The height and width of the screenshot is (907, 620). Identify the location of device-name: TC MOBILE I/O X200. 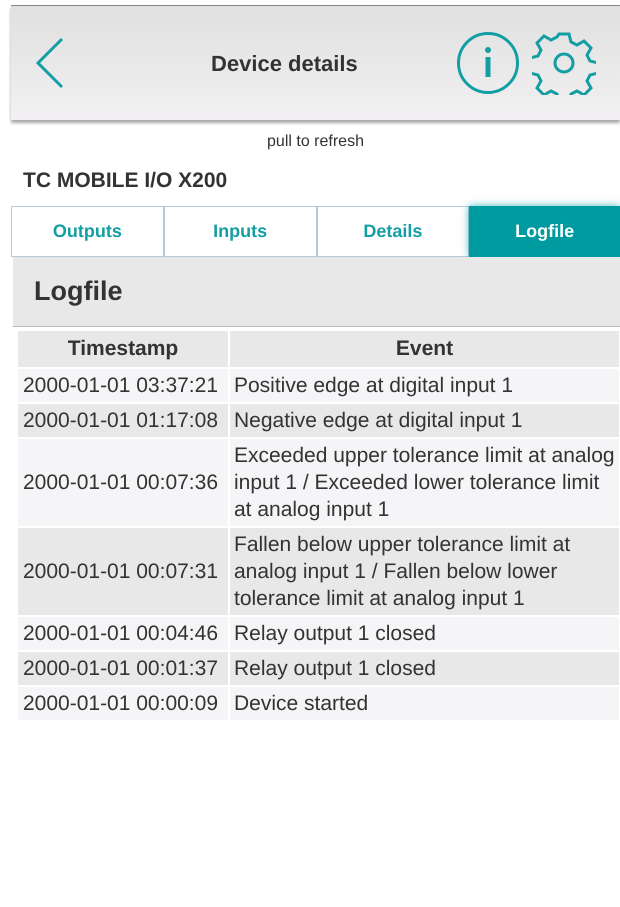
(125, 181).